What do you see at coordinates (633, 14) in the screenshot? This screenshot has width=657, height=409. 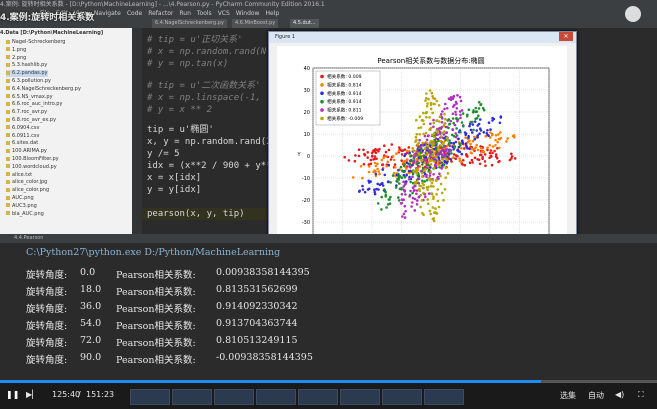 I see `user-avatar` at bounding box center [633, 14].